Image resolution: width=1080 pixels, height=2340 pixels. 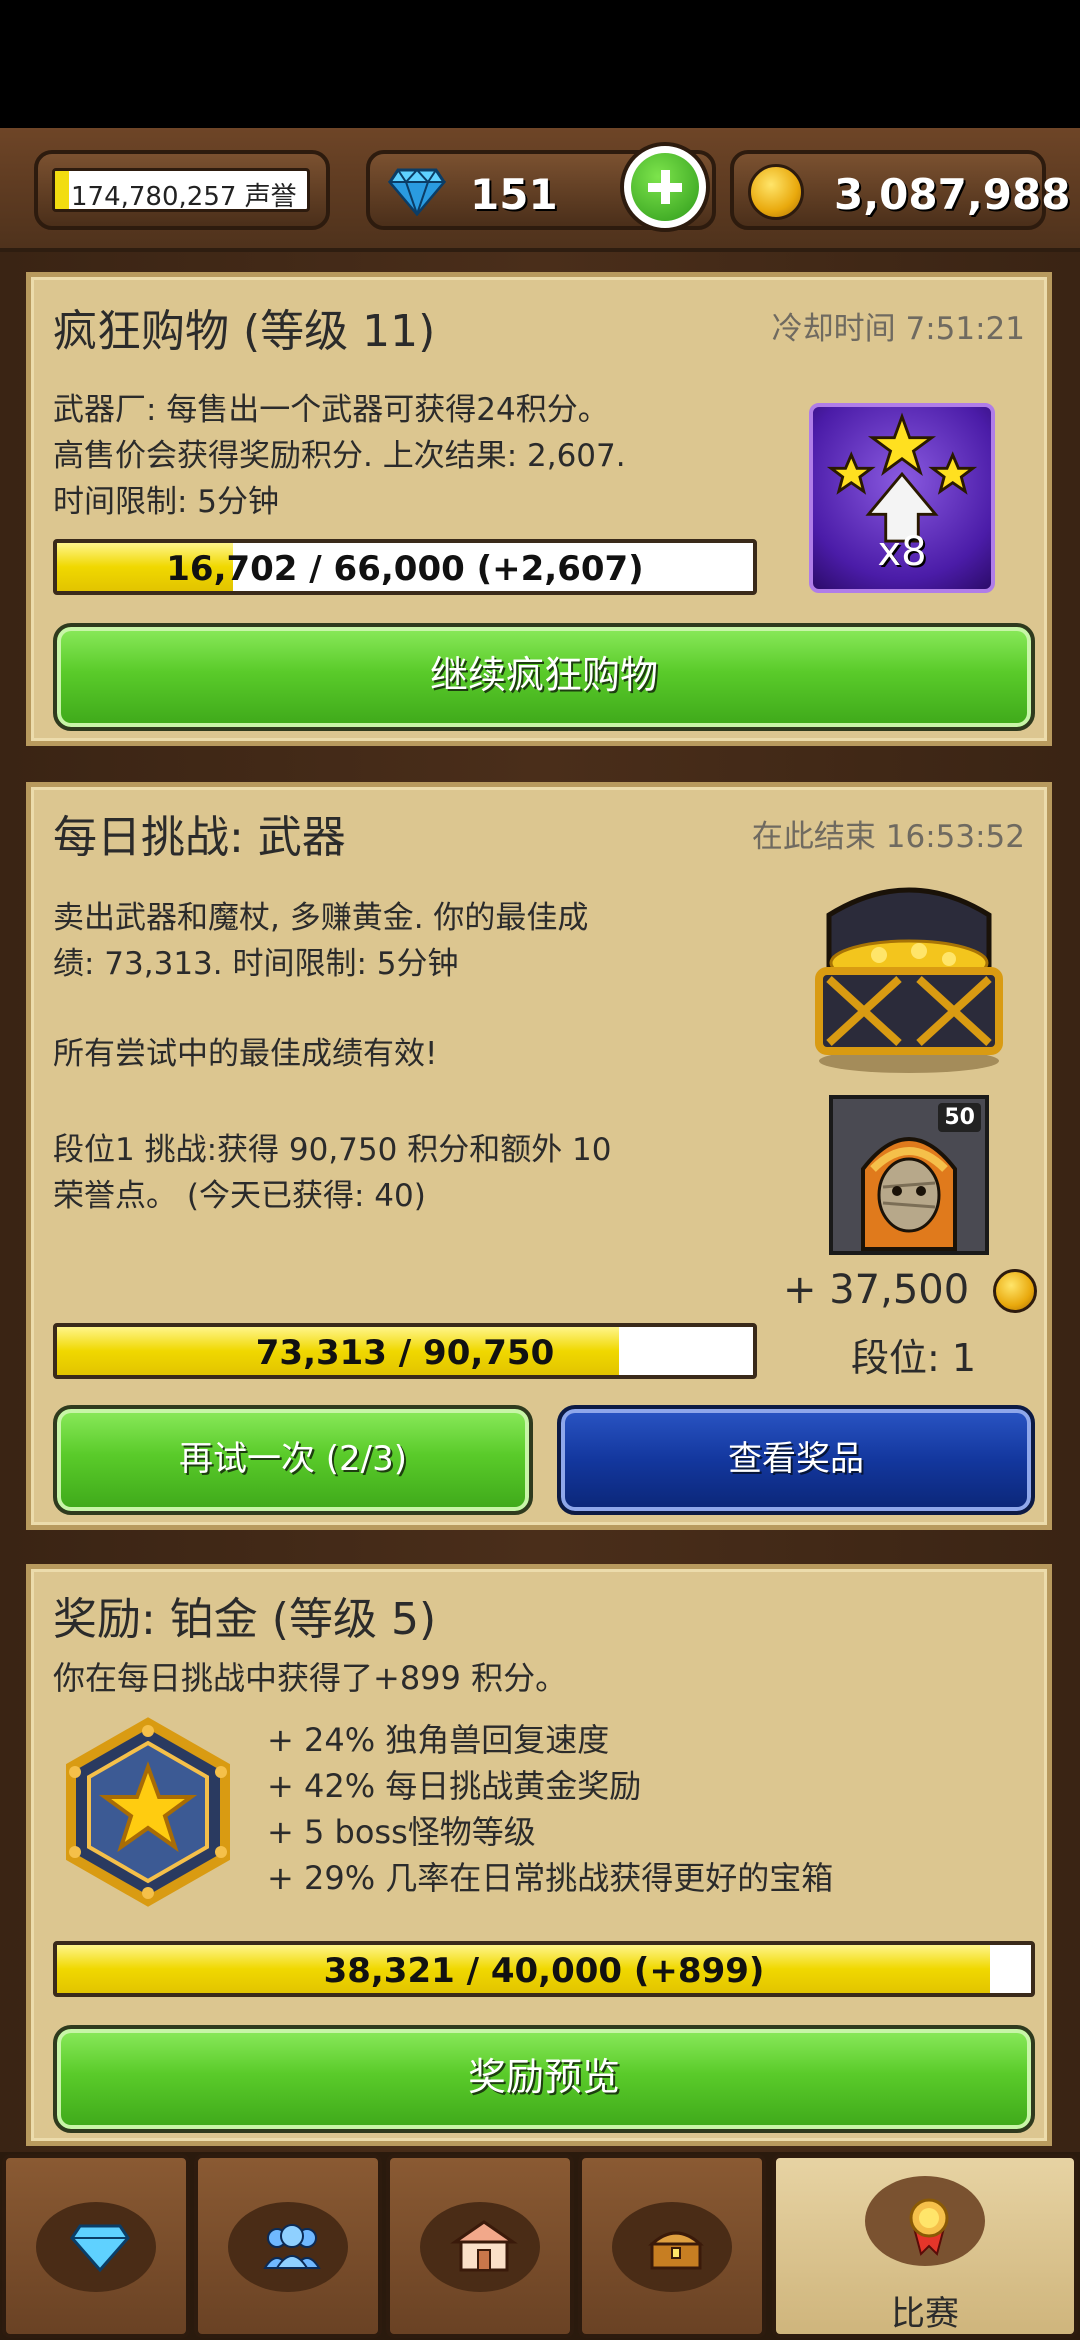 I want to click on reputation-counter: 174,780,257 声誉, so click(x=182, y=190).